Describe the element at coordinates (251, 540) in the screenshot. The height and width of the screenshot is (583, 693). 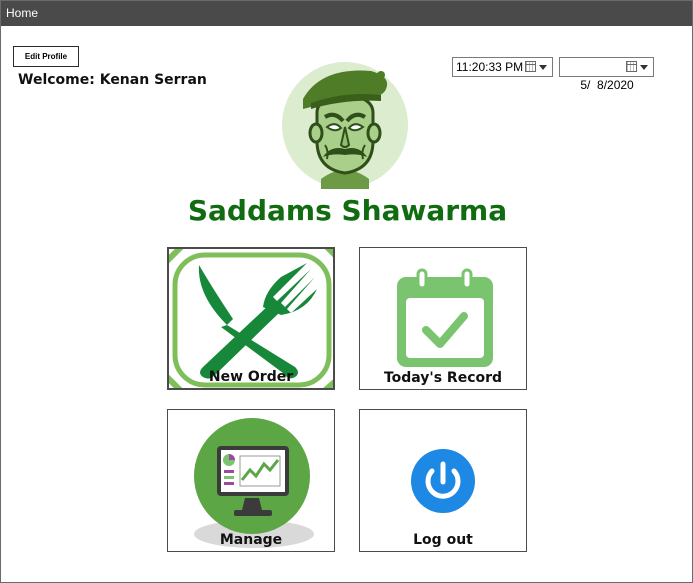
I see `manage-label: Manage` at that location.